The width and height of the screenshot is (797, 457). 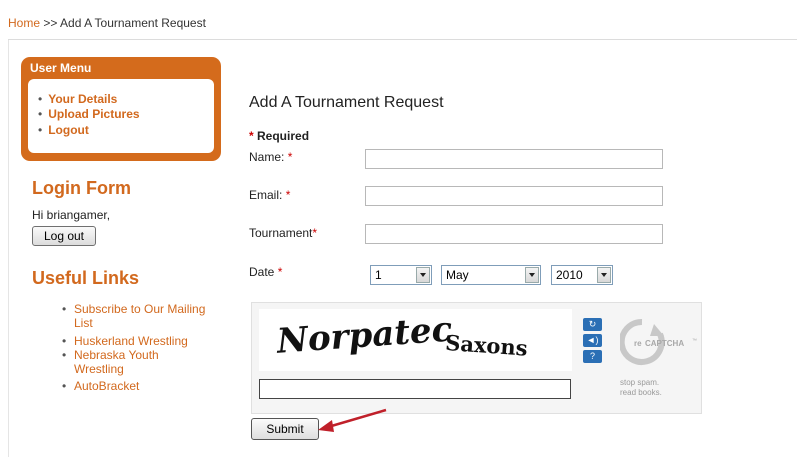 I want to click on link-autobracket: • AutoBracket, so click(x=142, y=386).